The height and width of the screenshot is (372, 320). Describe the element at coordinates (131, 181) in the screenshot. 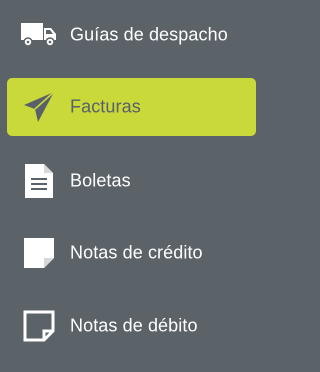

I see `sidebar-item-boletas: Boletas` at that location.